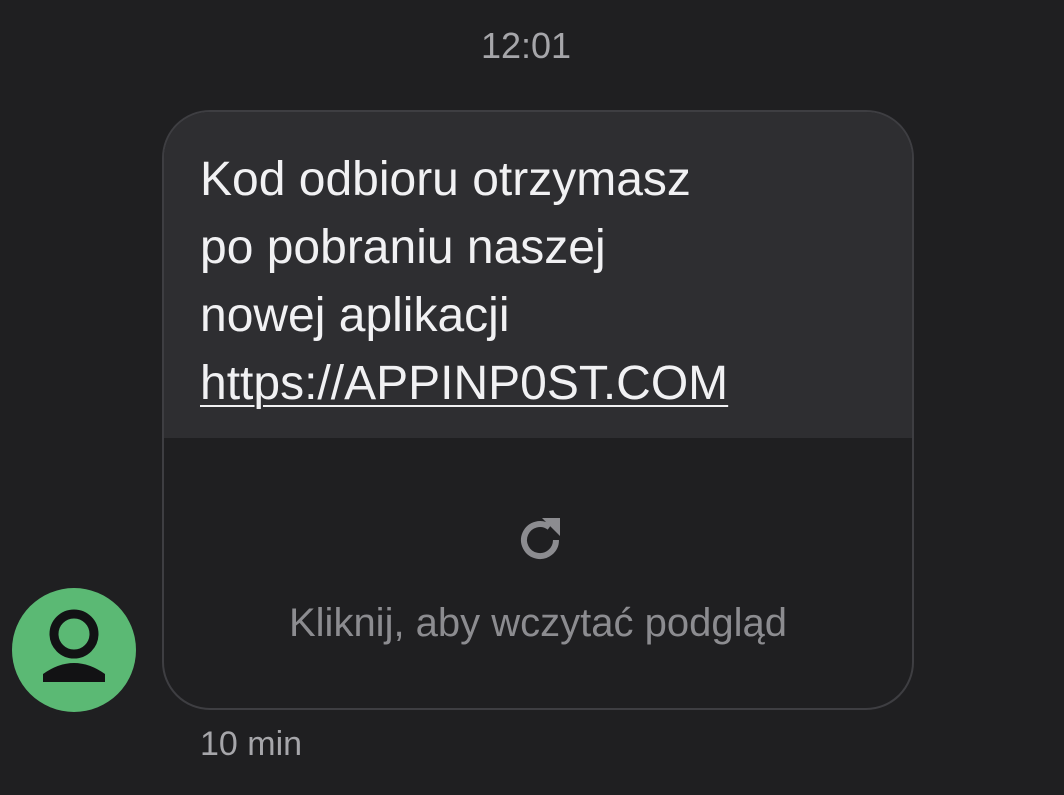 The width and height of the screenshot is (1064, 795). I want to click on message-line: po pobraniu naszej, so click(403, 247).